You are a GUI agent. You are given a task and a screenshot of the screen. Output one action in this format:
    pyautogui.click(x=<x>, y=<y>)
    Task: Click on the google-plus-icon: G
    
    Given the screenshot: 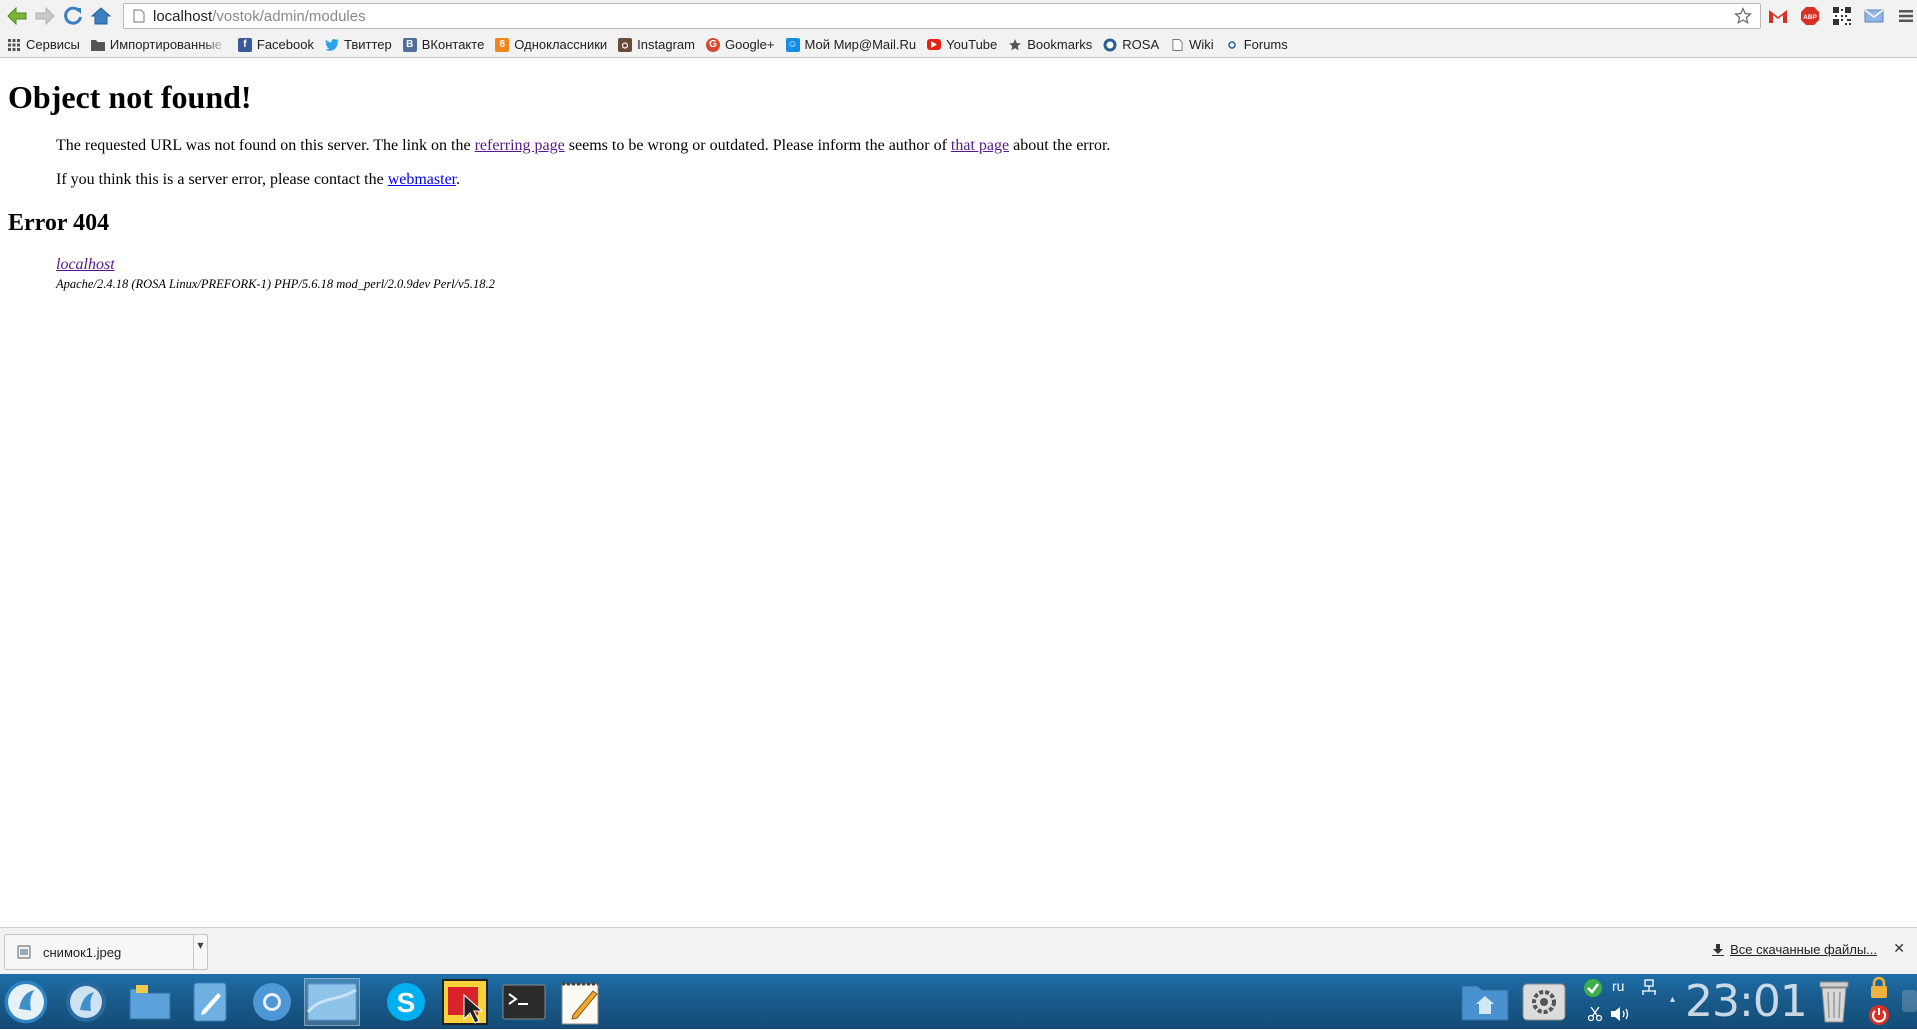 What is the action you would take?
    pyautogui.click(x=712, y=44)
    